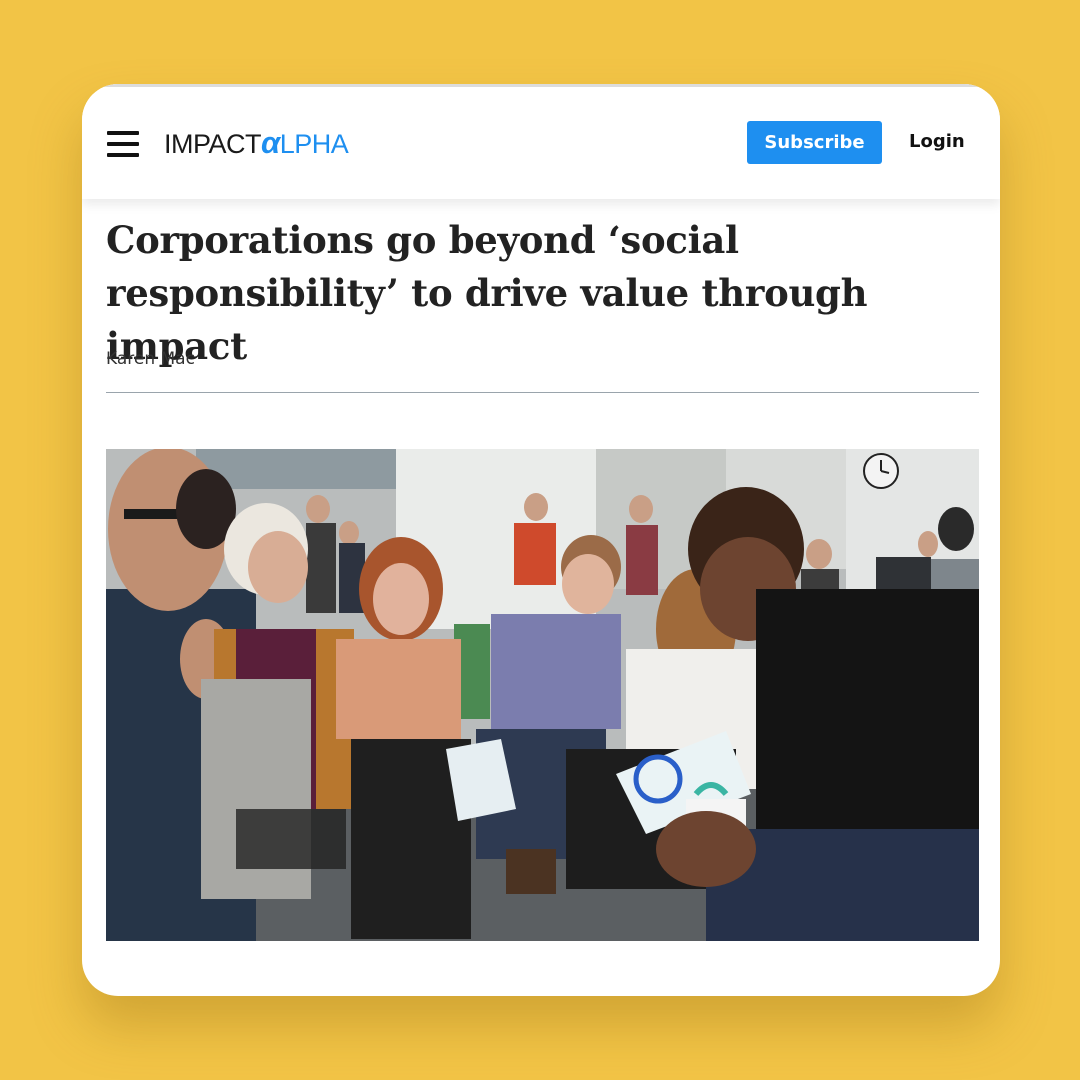 The height and width of the screenshot is (1080, 1080). I want to click on site-header: IMPACTαLPHA Subscribe Login, so click(541, 141).